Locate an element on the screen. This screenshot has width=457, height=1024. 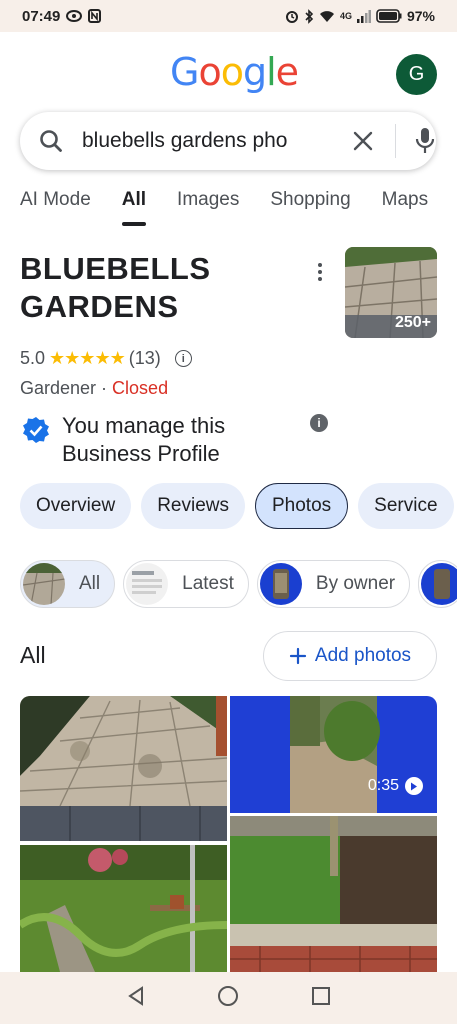
open-status: Closed is located at coordinates (140, 388).